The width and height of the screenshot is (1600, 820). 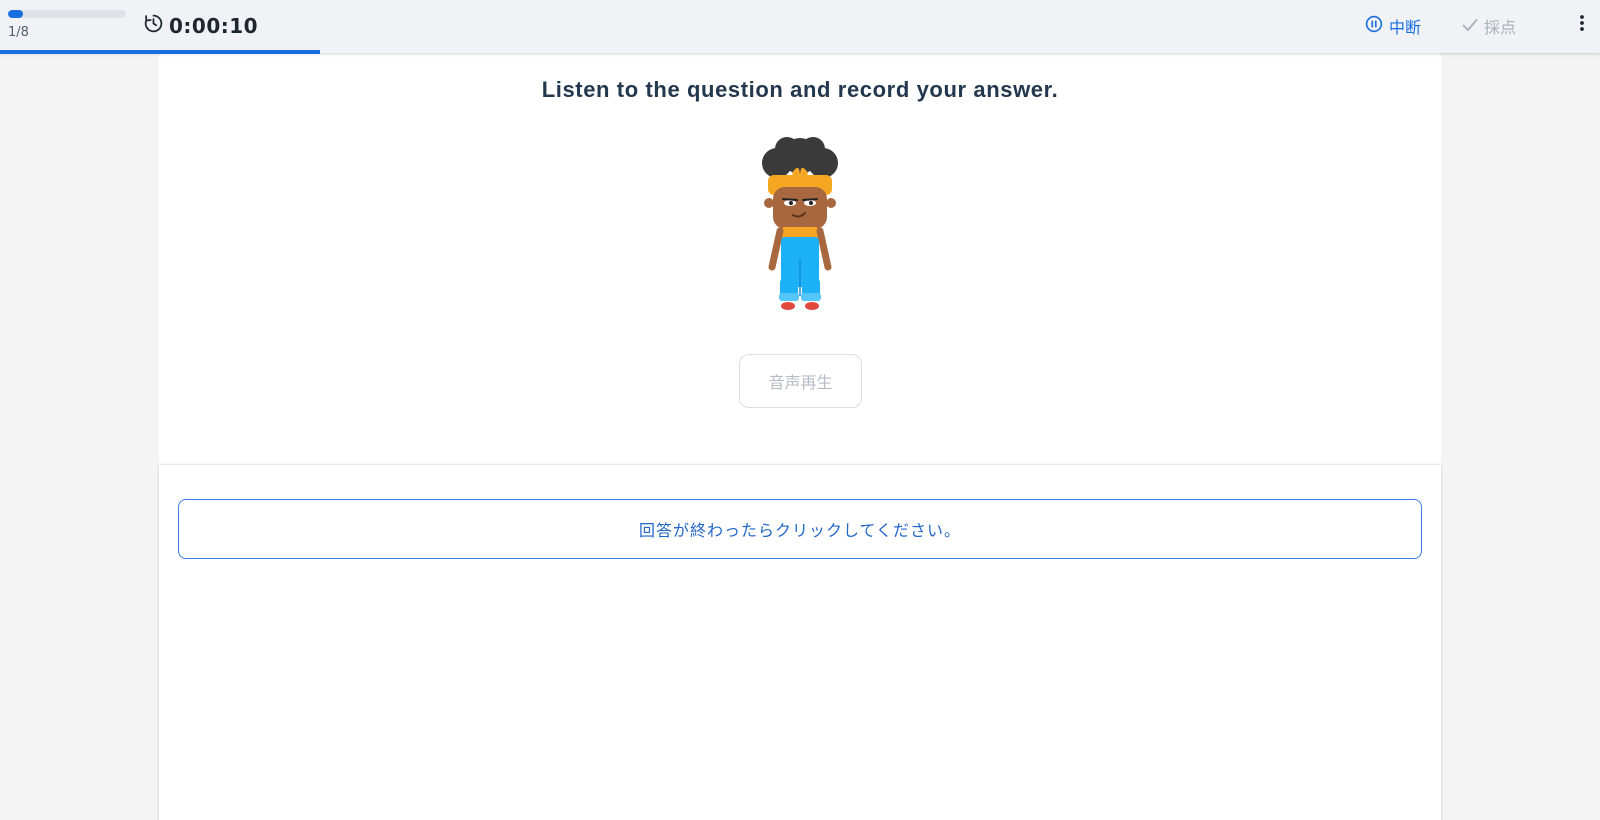 I want to click on pause-button-label: 中断, so click(x=1405, y=27).